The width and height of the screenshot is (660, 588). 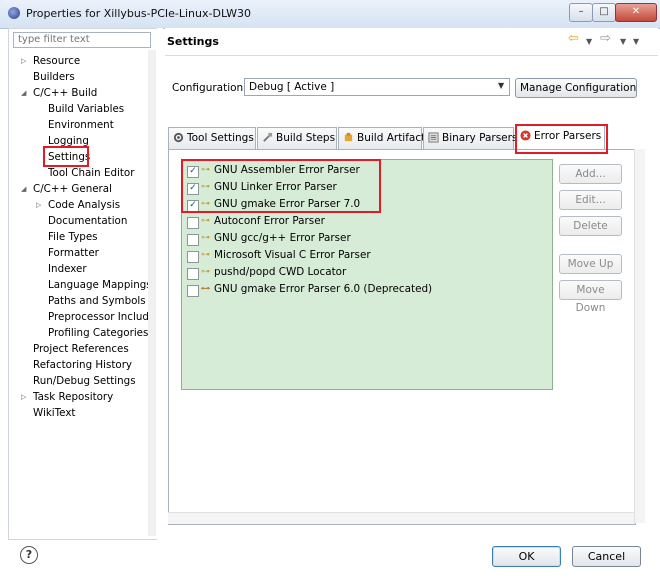 What do you see at coordinates (209, 88) in the screenshot?
I see `configuration-label: Configuration:` at bounding box center [209, 88].